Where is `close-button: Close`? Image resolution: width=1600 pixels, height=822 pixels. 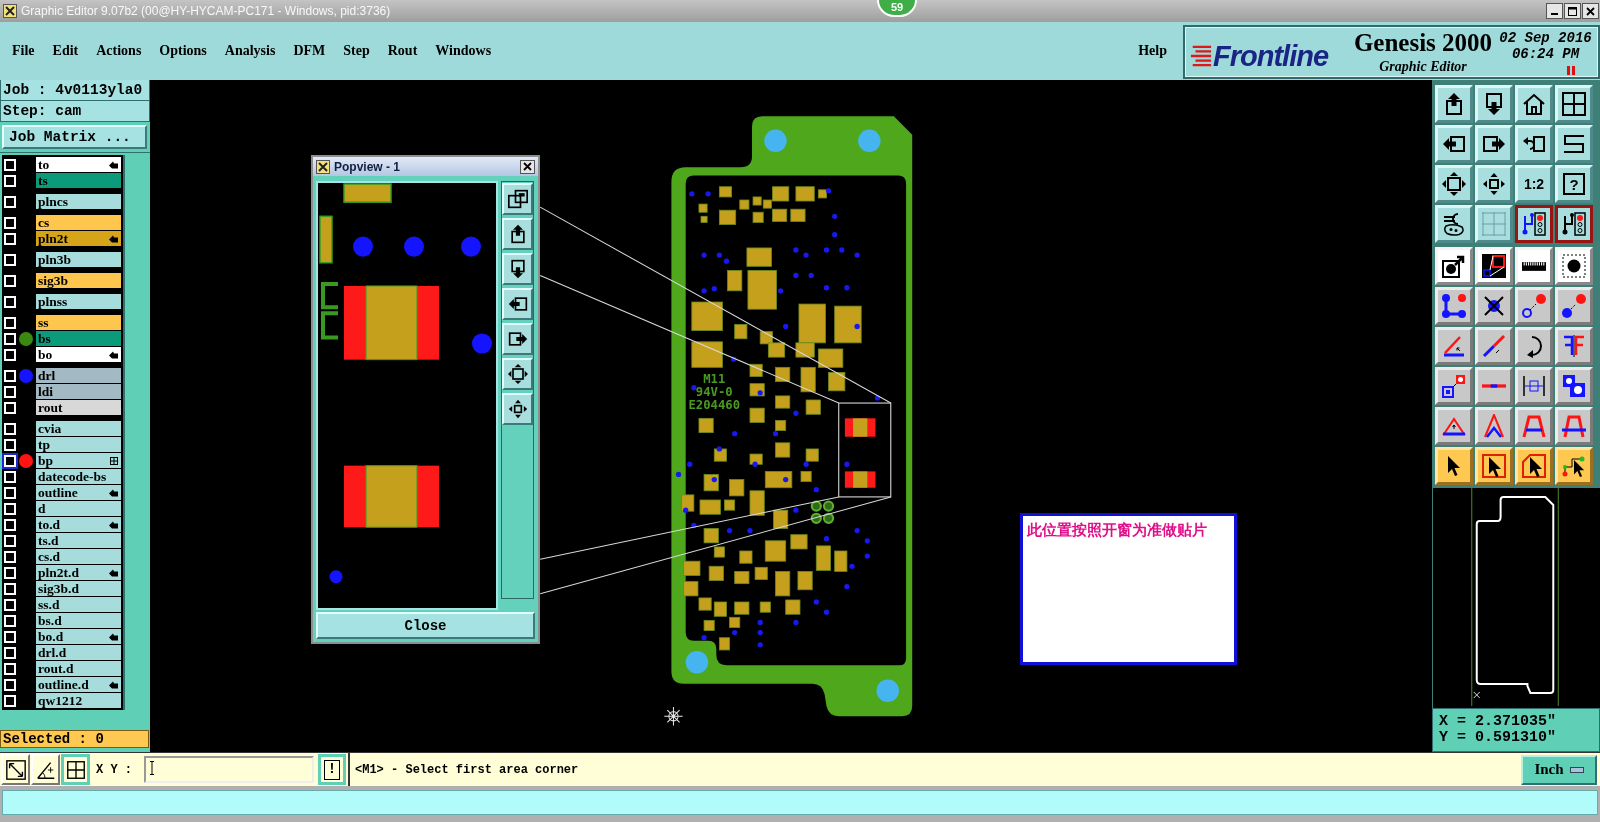
close-button: Close is located at coordinates (425, 625).